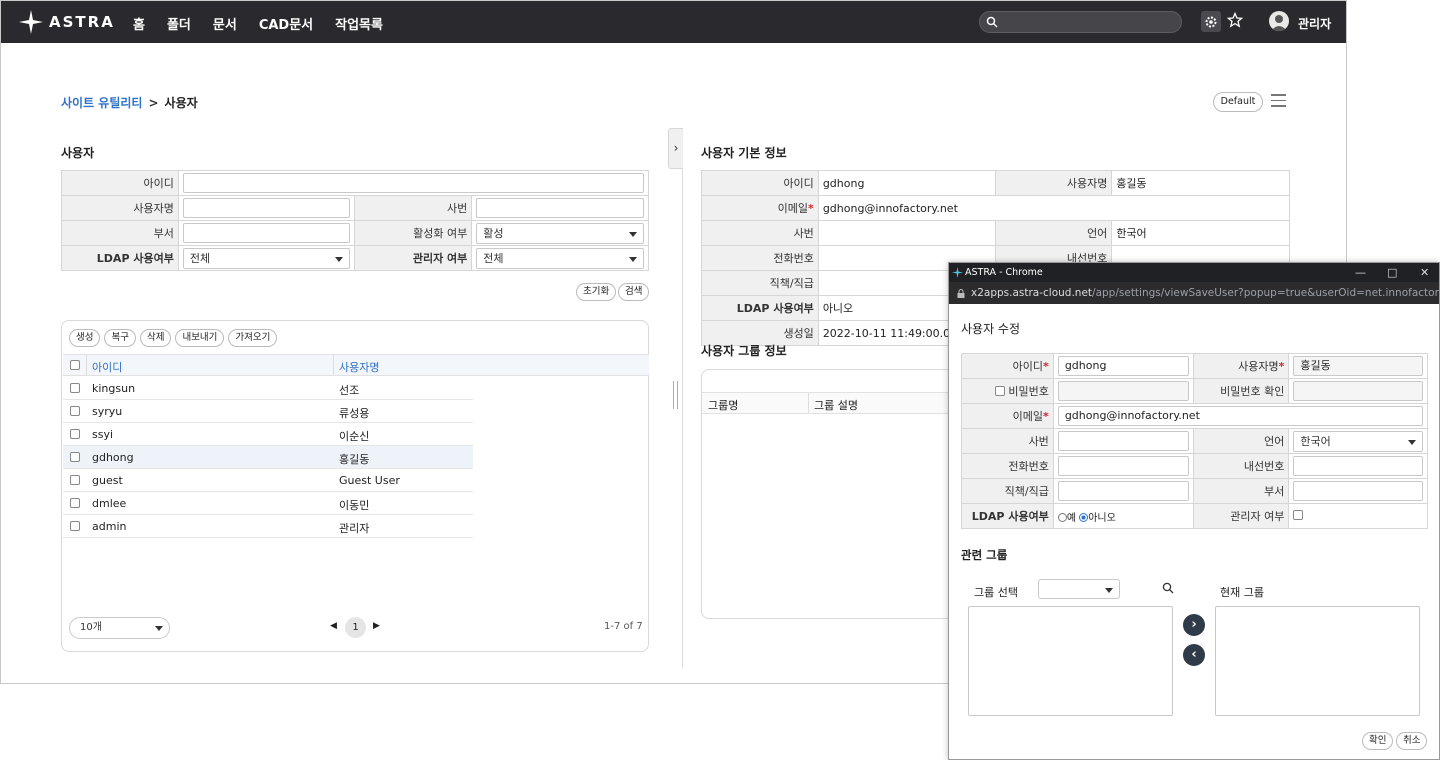  What do you see at coordinates (413, 183) in the screenshot?
I see `search-id-input` at bounding box center [413, 183].